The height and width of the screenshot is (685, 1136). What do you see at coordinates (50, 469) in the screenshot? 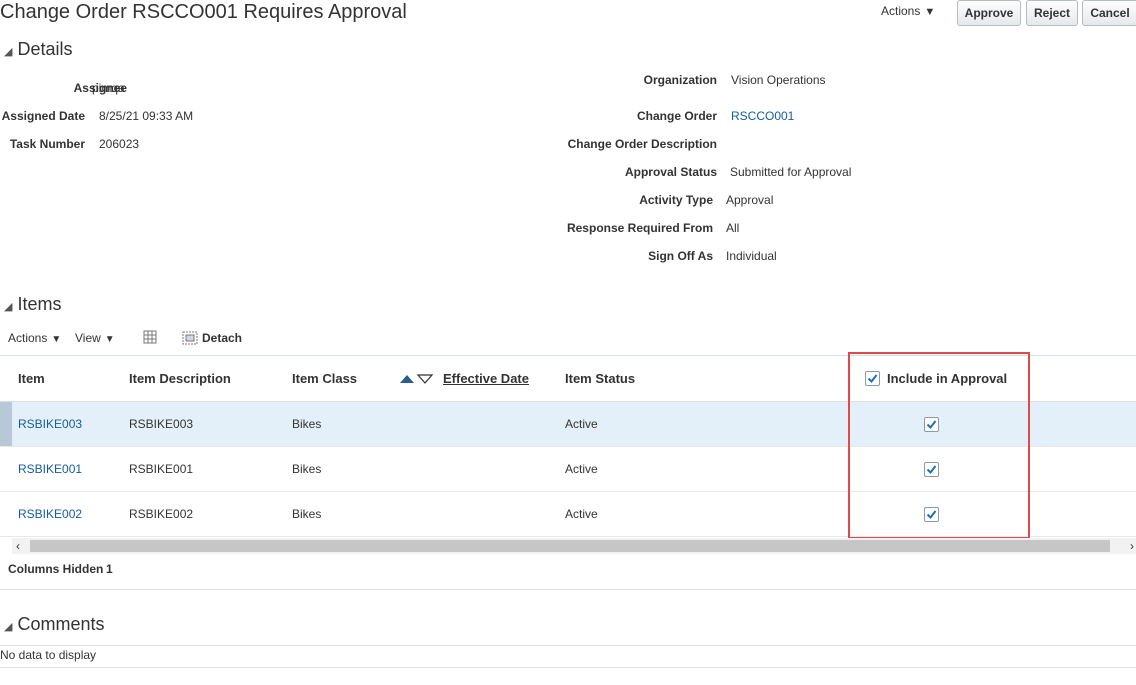
I see `item-link: RSBIKE001` at bounding box center [50, 469].